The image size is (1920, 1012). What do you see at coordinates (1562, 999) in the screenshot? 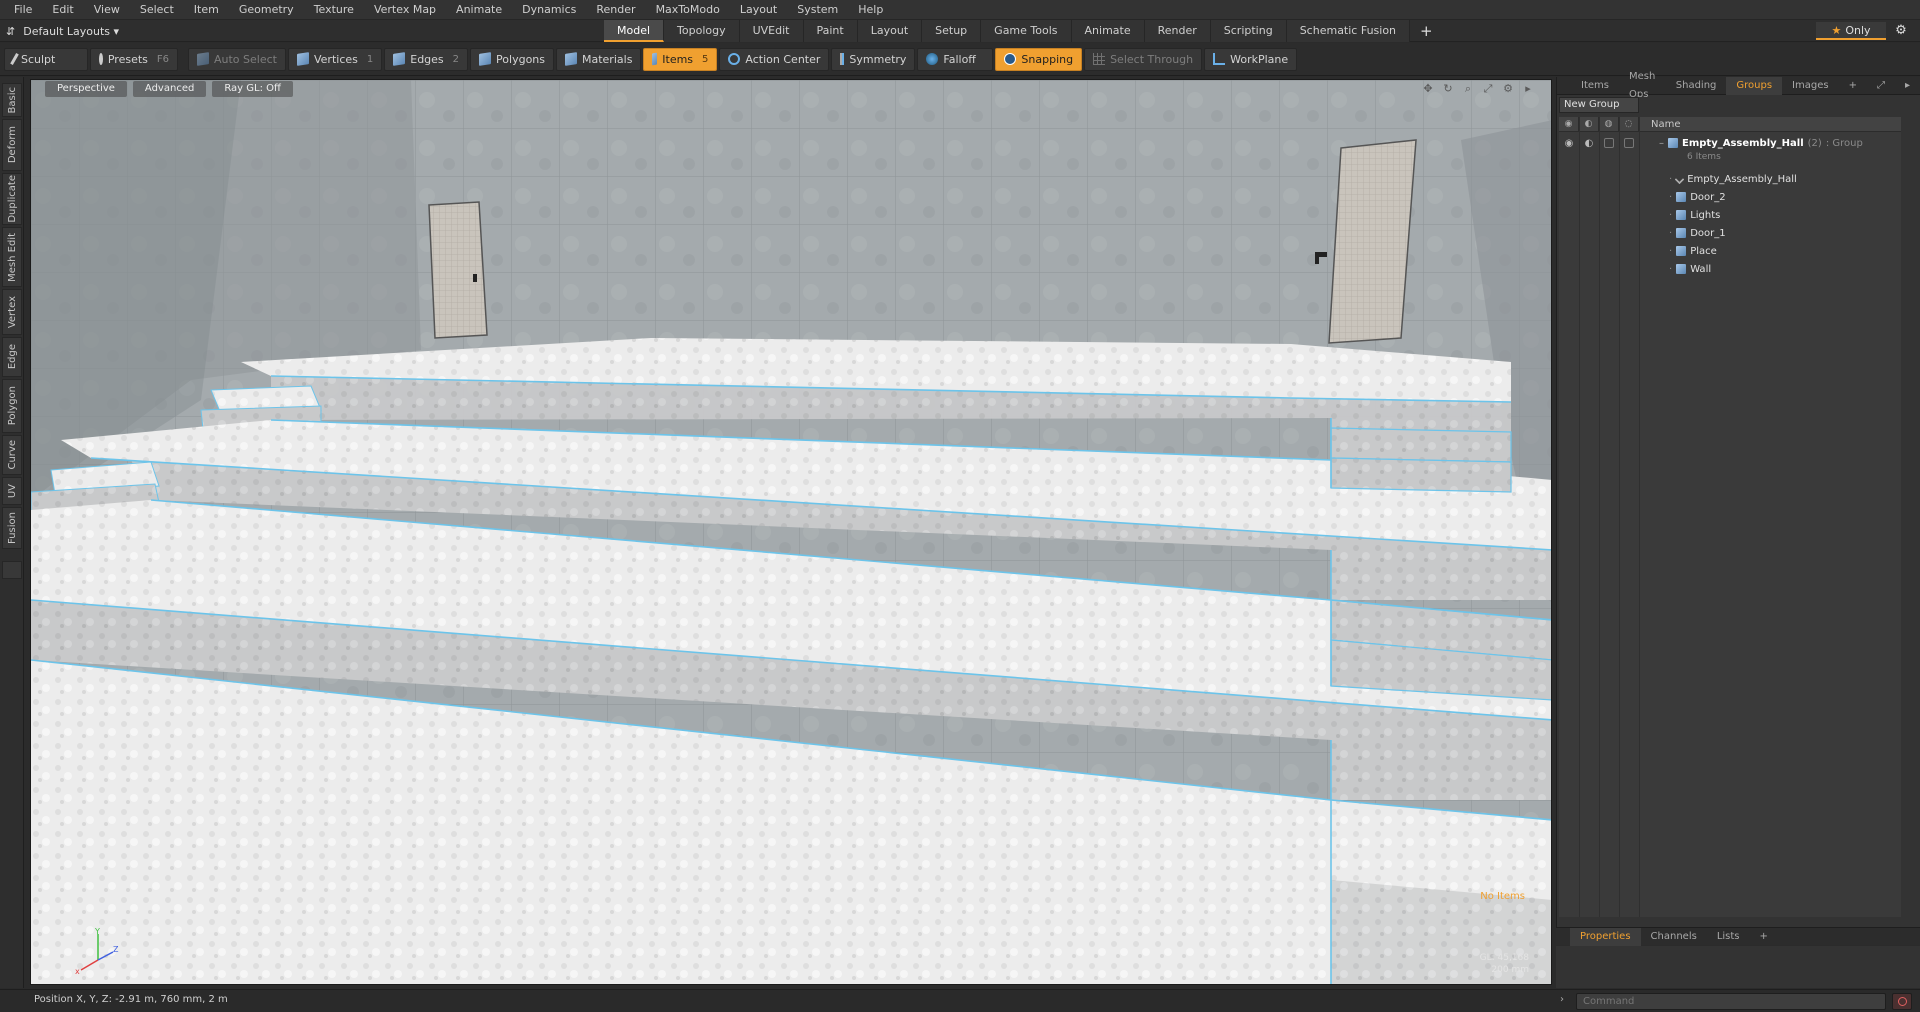
I see `command-history-icon: ›` at bounding box center [1562, 999].